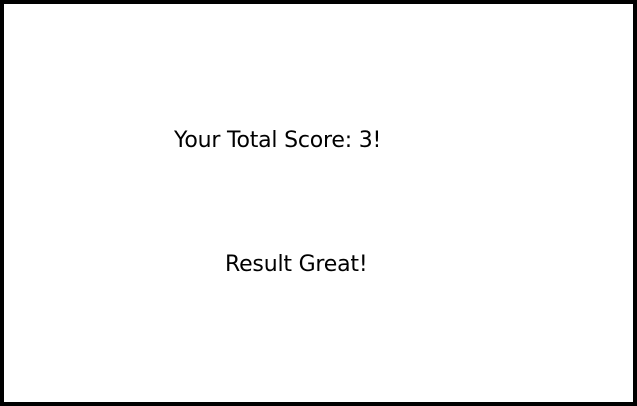 The image size is (637, 406). What do you see at coordinates (296, 264) in the screenshot?
I see `result-message: Result Great!` at bounding box center [296, 264].